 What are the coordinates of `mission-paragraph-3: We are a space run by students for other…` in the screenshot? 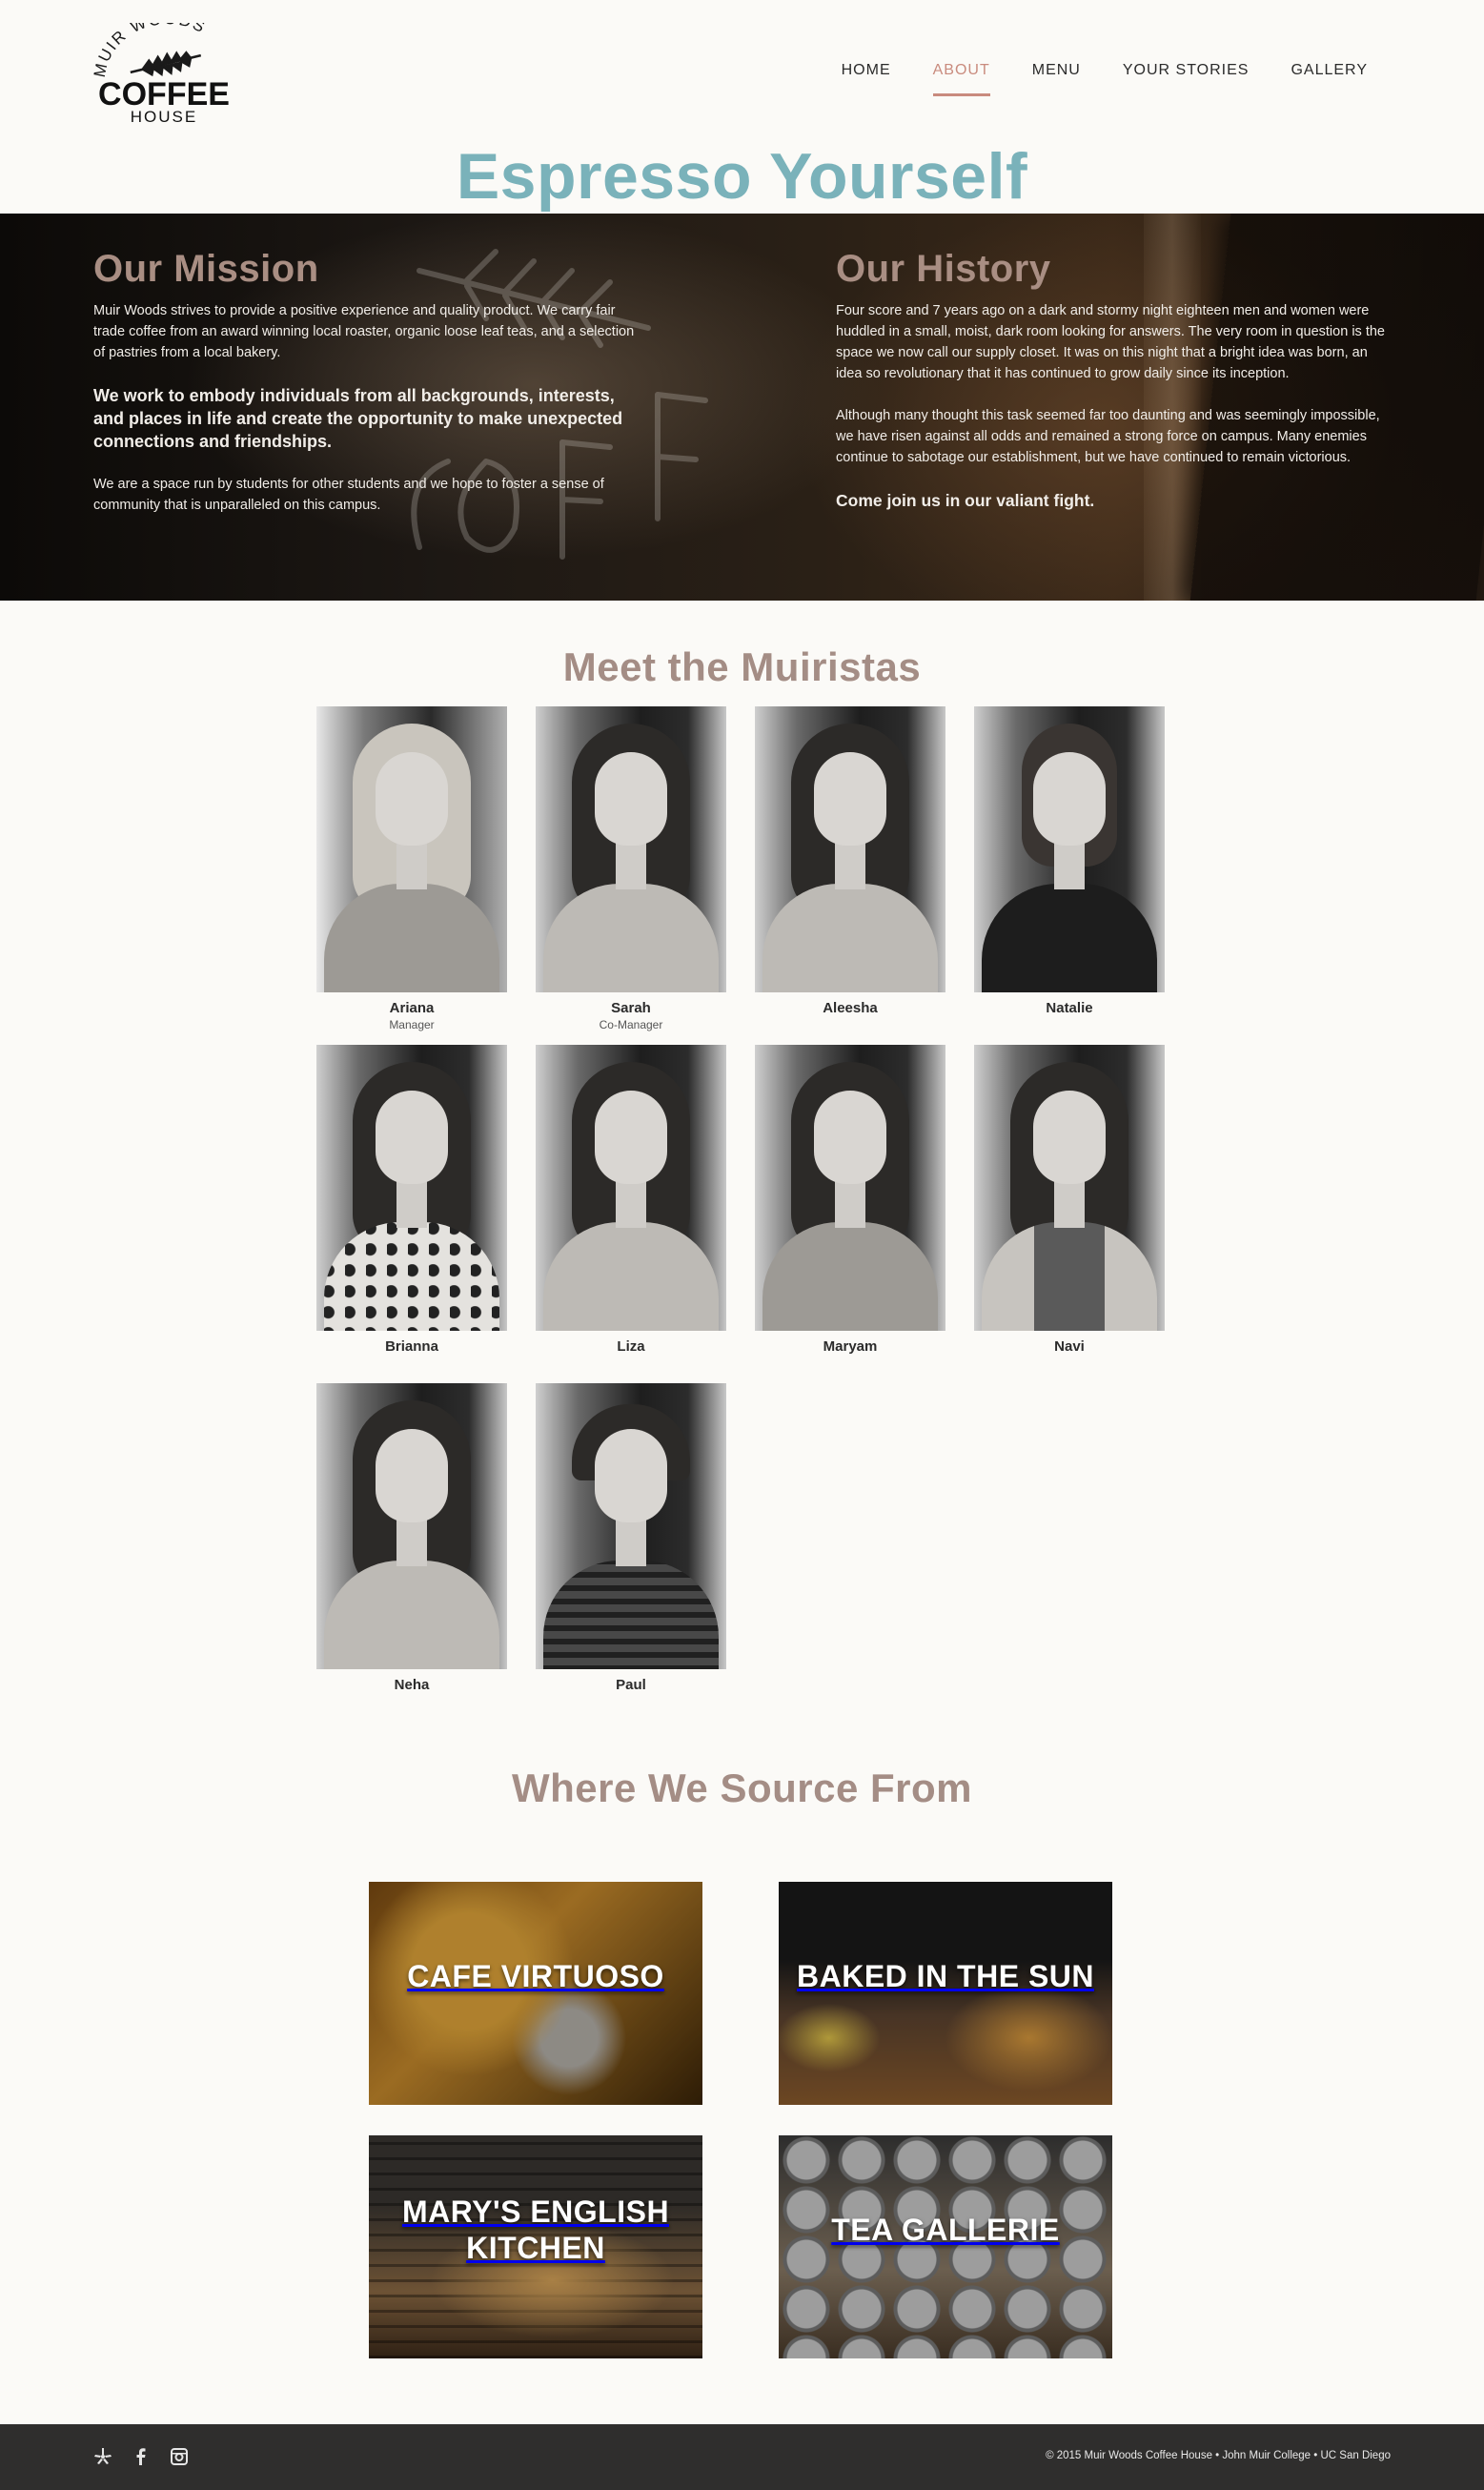 It's located at (349, 495).